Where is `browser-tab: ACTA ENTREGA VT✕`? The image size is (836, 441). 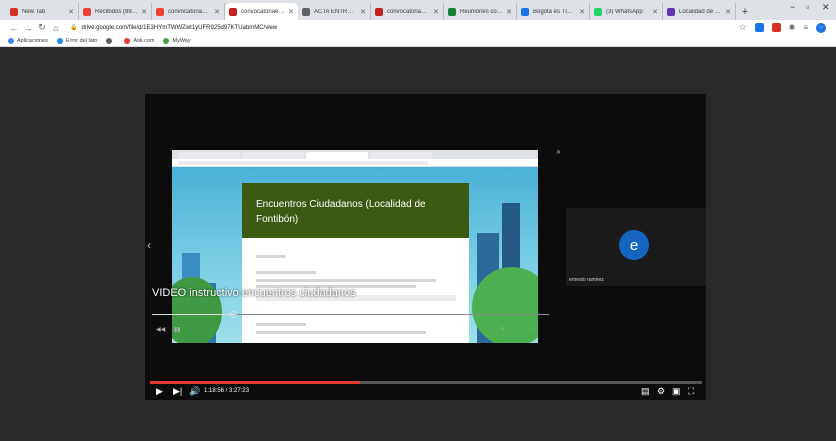
browser-tab: ACTA ENTREGA VT✕ is located at coordinates (334, 11).